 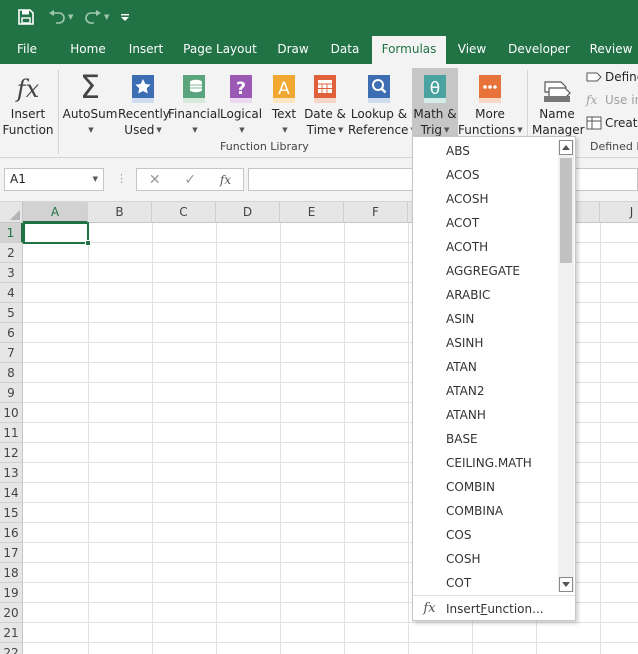 What do you see at coordinates (190, 180) in the screenshot?
I see `enter-check-icon: ✓` at bounding box center [190, 180].